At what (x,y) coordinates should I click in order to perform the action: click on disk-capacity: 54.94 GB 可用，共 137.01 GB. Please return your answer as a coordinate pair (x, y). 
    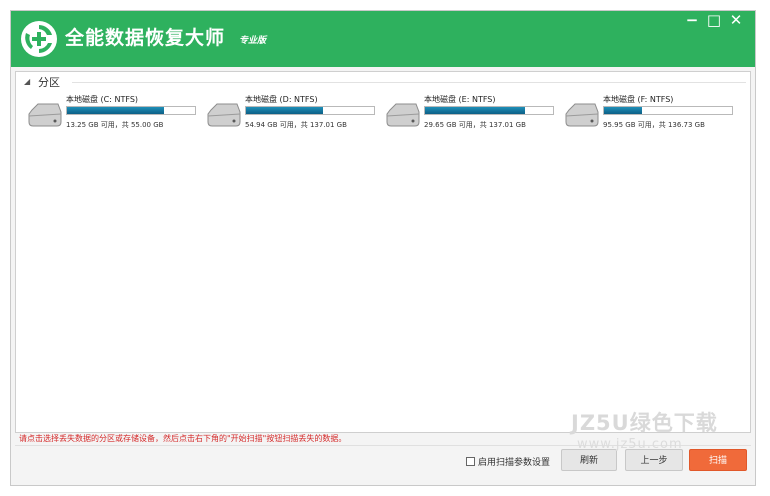
    Looking at the image, I should click on (296, 125).